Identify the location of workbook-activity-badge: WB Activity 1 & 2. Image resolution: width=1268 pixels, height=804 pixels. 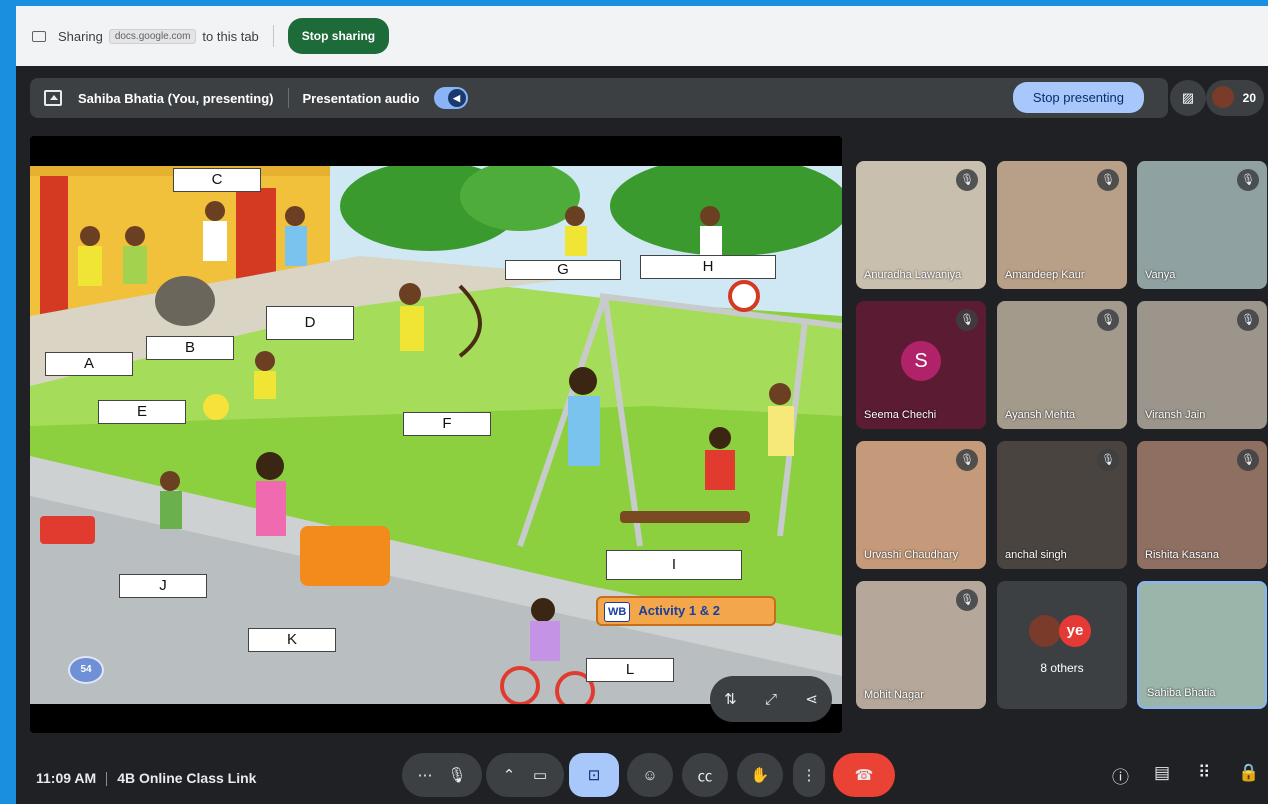
(686, 611).